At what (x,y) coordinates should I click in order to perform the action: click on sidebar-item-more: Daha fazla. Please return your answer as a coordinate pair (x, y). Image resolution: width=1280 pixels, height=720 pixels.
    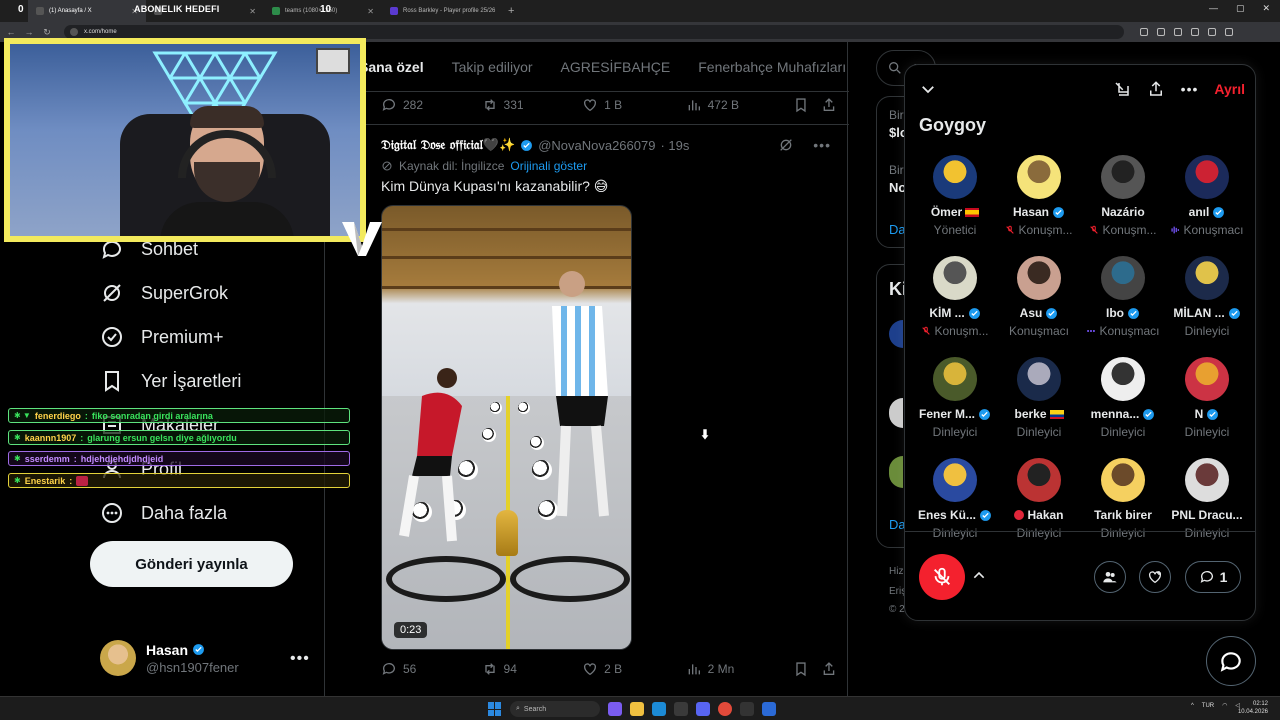
    Looking at the image, I should click on (163, 513).